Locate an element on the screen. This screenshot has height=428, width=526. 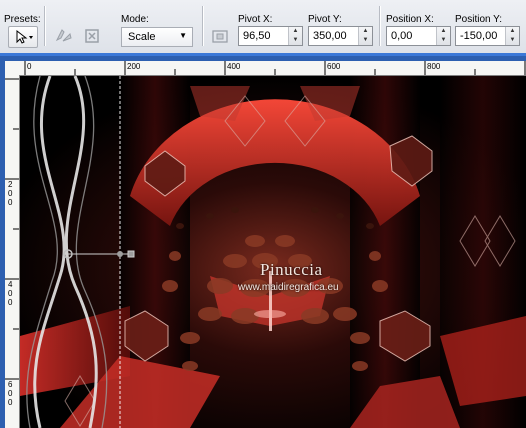
ruler-vertical: 2 0 0 4 0 0 6 0 0 is located at coordinates (12, 251).